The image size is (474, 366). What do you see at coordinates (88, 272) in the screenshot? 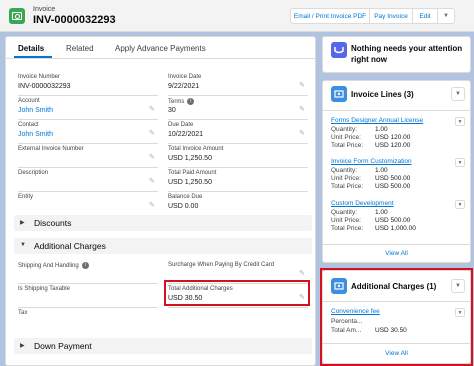
I see `field-shipping-and-handling: Shipping And Handling i` at bounding box center [88, 272].